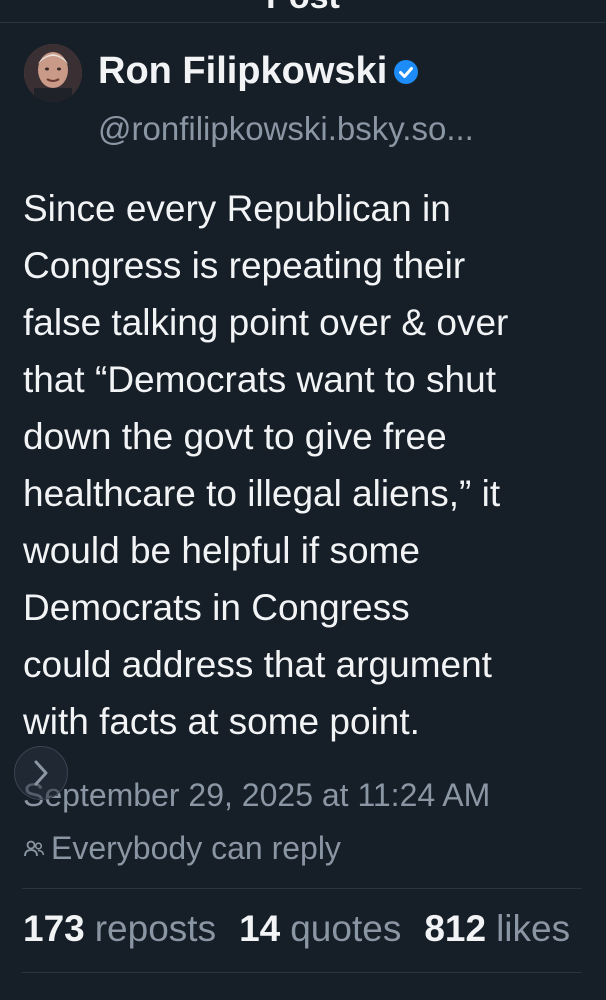 The height and width of the screenshot is (1000, 606). Describe the element at coordinates (257, 795) in the screenshot. I see `post-timestamp: September 29, 2025 at 11:24 AM` at that location.